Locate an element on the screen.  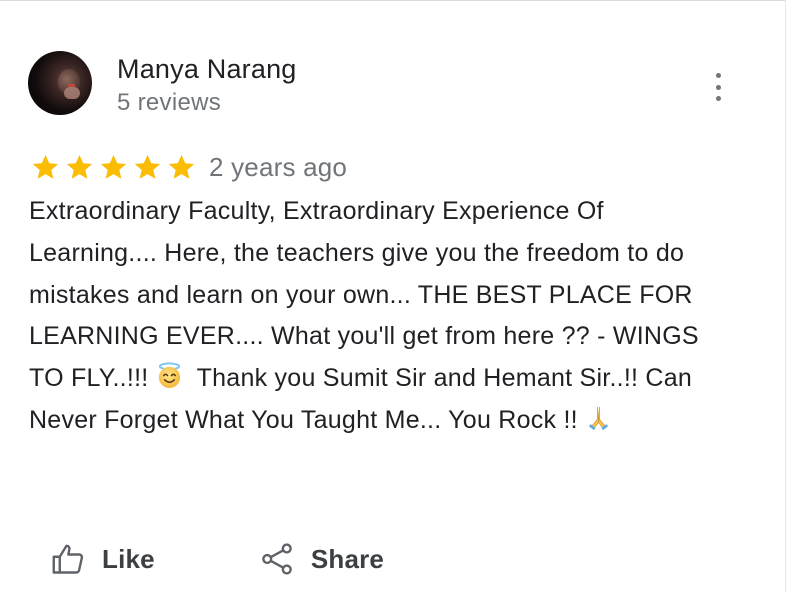
more-options-button is located at coordinates (718, 87).